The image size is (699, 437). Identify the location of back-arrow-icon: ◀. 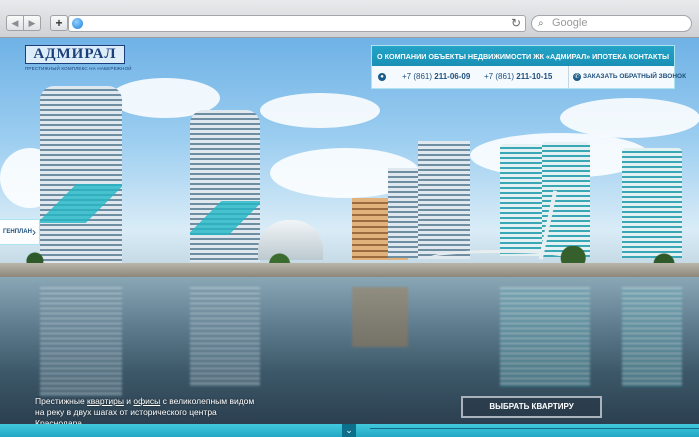
(15, 22).